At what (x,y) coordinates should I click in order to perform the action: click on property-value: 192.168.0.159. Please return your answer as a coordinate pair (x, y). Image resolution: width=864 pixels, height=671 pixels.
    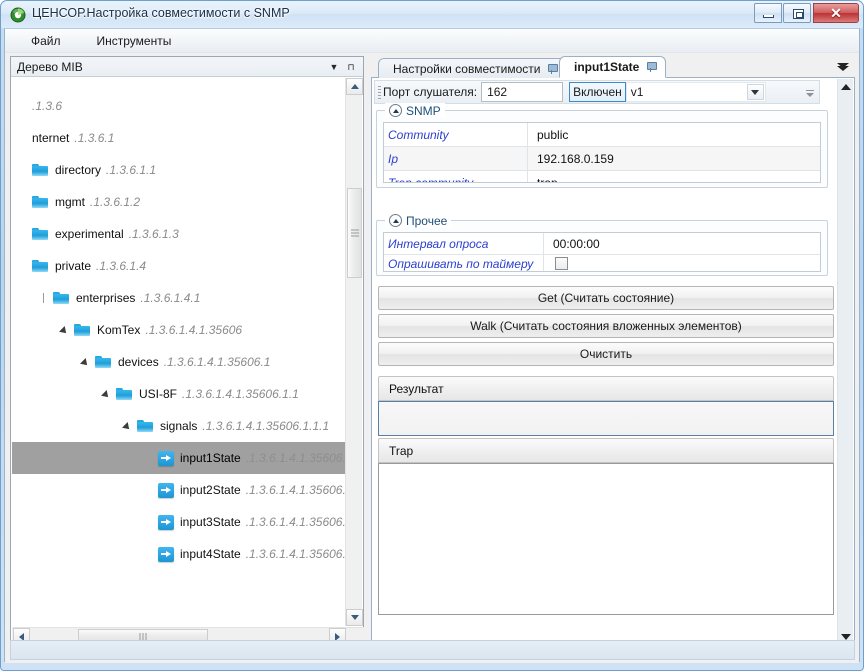
    Looking at the image, I should click on (674, 158).